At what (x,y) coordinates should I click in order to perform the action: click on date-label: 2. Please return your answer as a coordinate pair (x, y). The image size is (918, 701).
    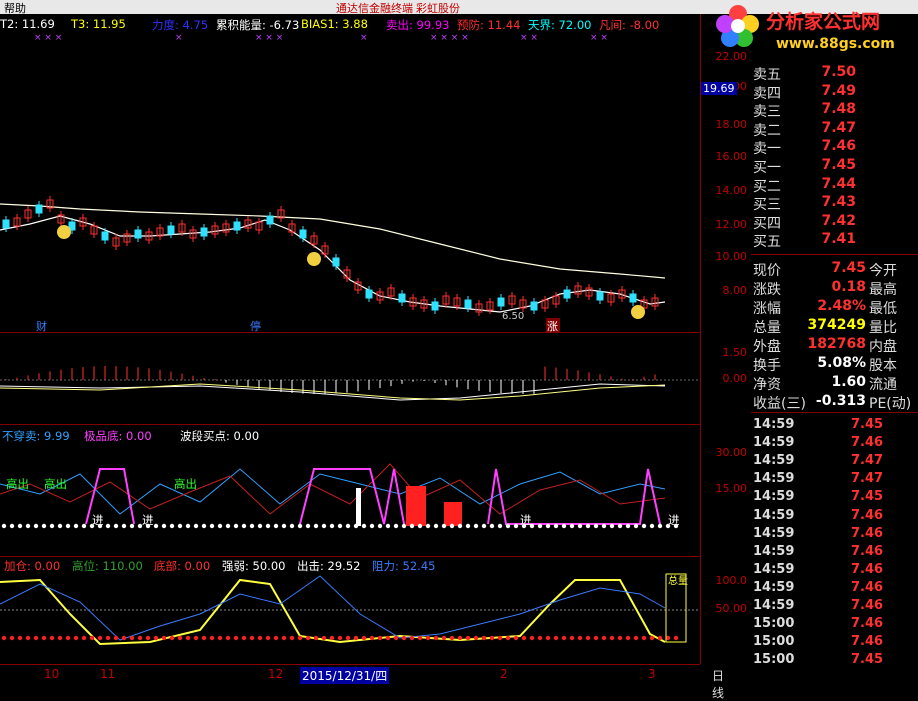
    Looking at the image, I should click on (504, 674).